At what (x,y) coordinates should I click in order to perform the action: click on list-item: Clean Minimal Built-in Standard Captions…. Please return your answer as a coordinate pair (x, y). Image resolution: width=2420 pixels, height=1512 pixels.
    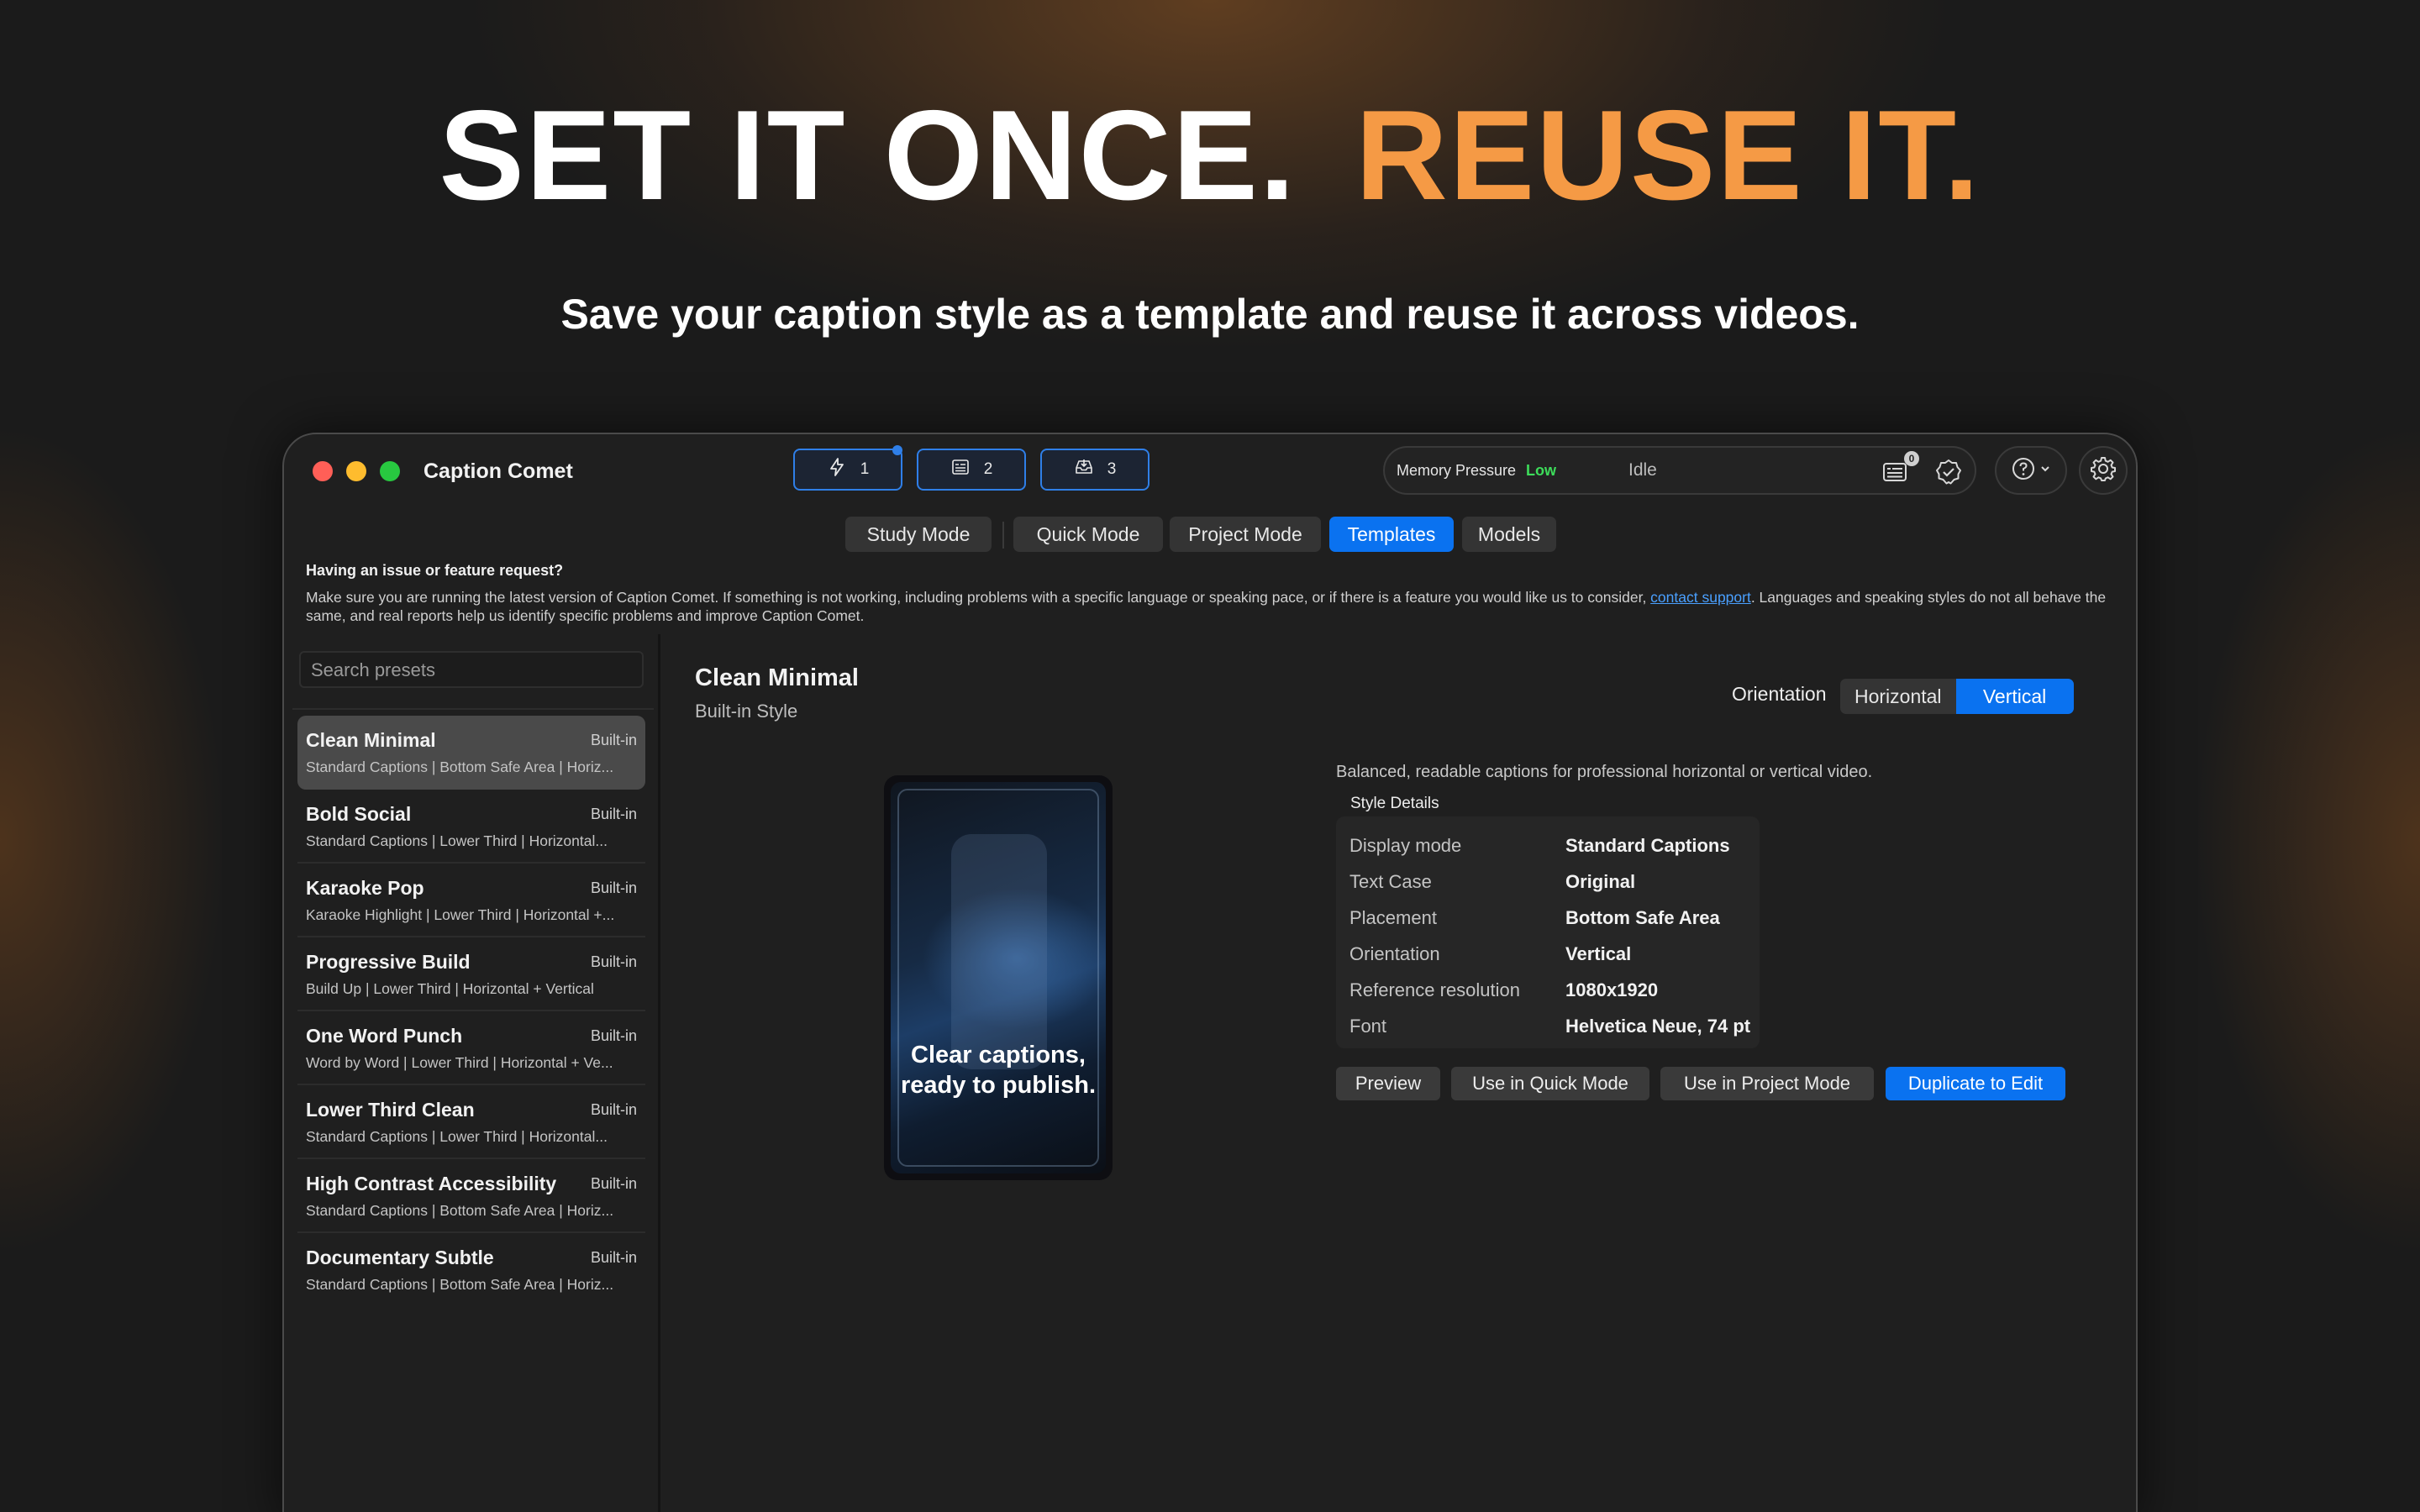
    Looking at the image, I should click on (471, 753).